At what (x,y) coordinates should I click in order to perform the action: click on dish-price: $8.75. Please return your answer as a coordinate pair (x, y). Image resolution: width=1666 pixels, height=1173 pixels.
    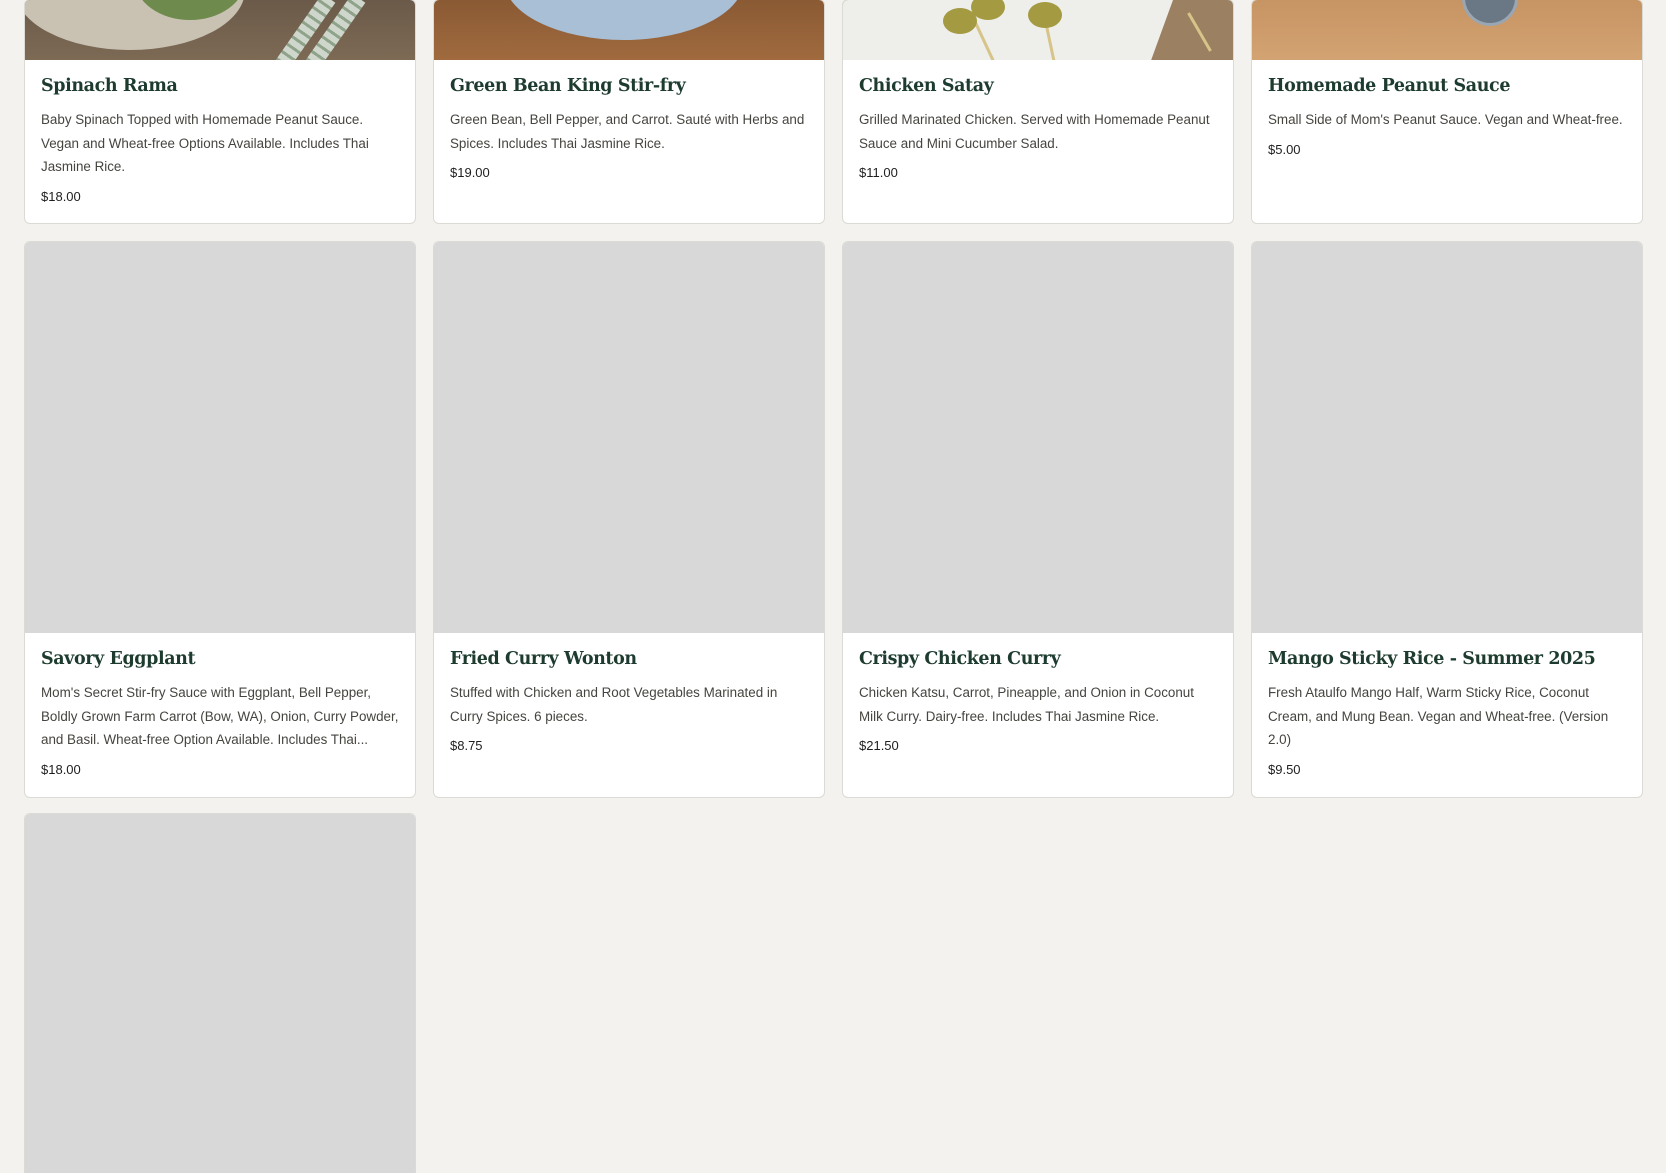
    Looking at the image, I should click on (466, 745).